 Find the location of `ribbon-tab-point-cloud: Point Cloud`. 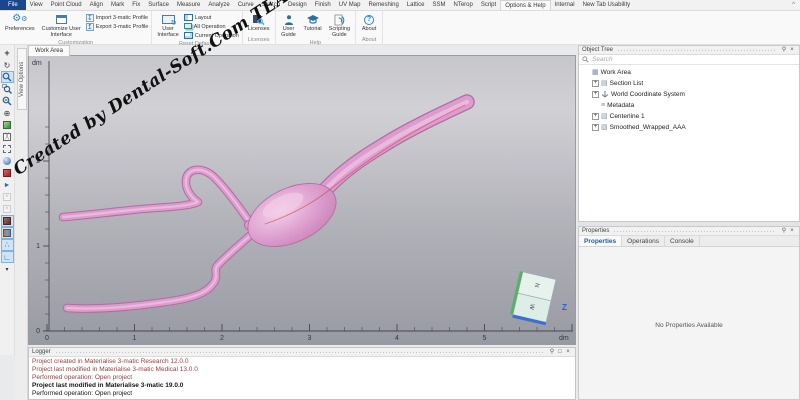

ribbon-tab-point-cloud: Point Cloud is located at coordinates (66, 5).